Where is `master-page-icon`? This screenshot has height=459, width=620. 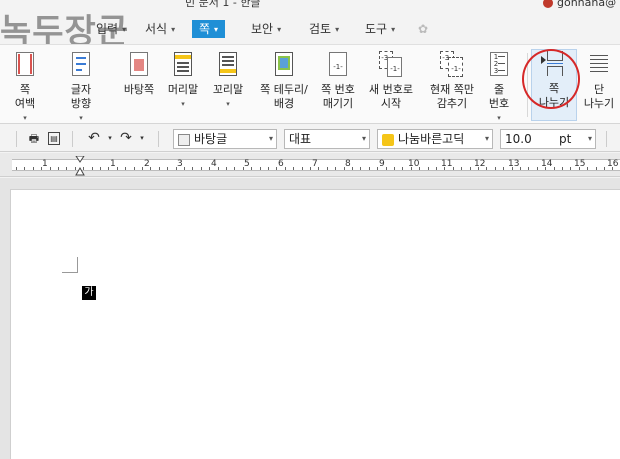 master-page-icon is located at coordinates (139, 65).